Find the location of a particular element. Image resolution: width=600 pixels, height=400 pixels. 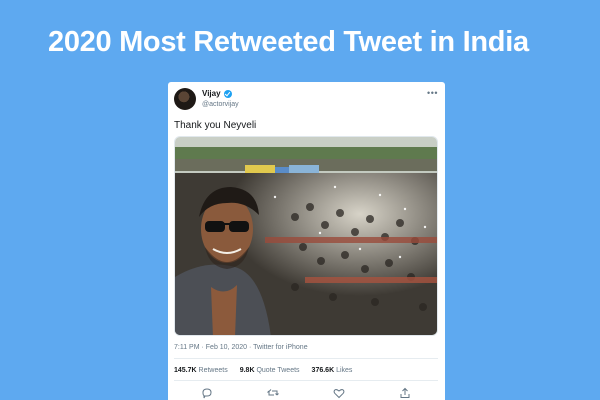

tweet-header: Vijay @actorvijay is located at coordinates (206, 99).